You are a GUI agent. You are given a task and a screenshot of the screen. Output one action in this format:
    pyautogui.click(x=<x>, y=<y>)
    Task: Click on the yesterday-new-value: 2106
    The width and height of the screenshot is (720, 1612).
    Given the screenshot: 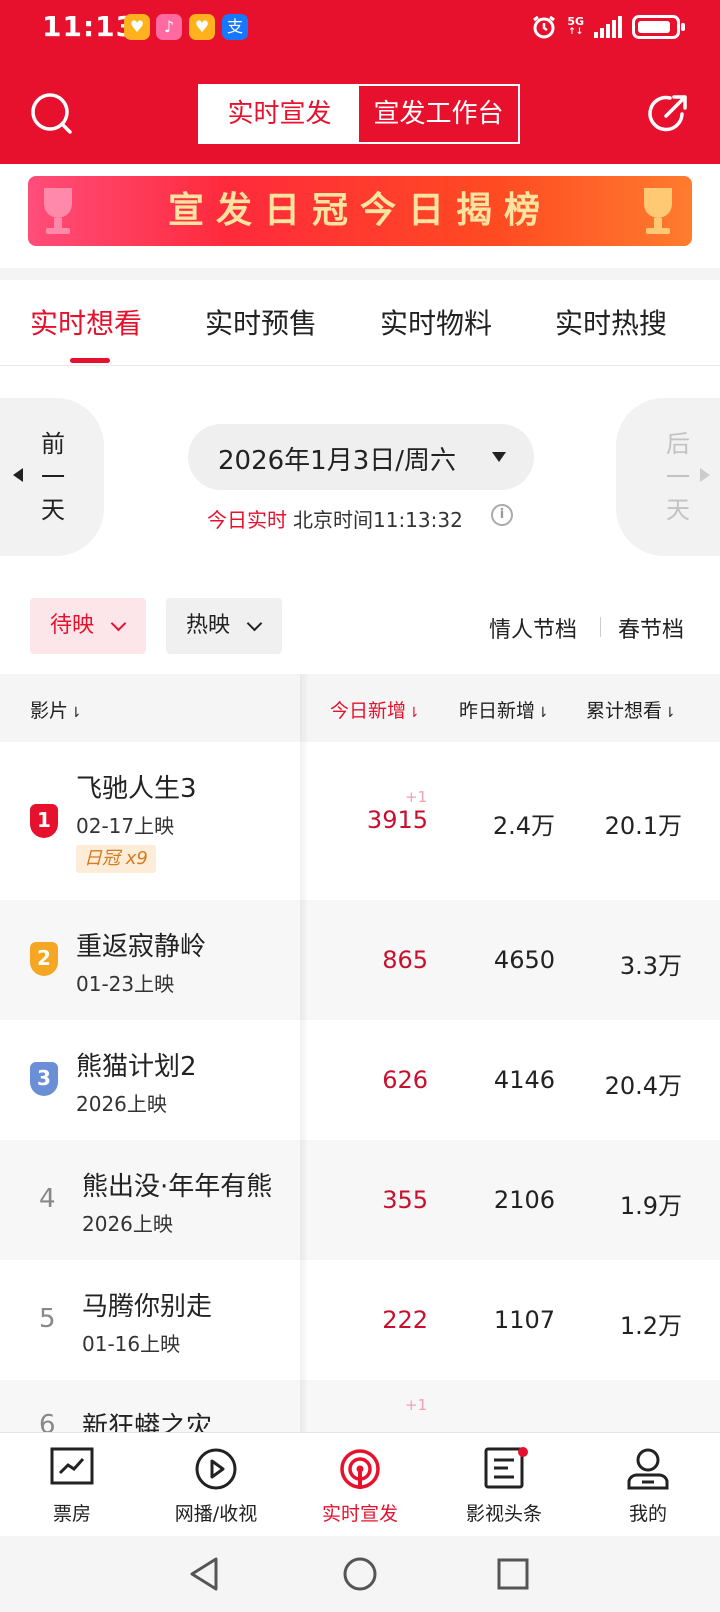 What is the action you would take?
    pyautogui.click(x=524, y=1200)
    